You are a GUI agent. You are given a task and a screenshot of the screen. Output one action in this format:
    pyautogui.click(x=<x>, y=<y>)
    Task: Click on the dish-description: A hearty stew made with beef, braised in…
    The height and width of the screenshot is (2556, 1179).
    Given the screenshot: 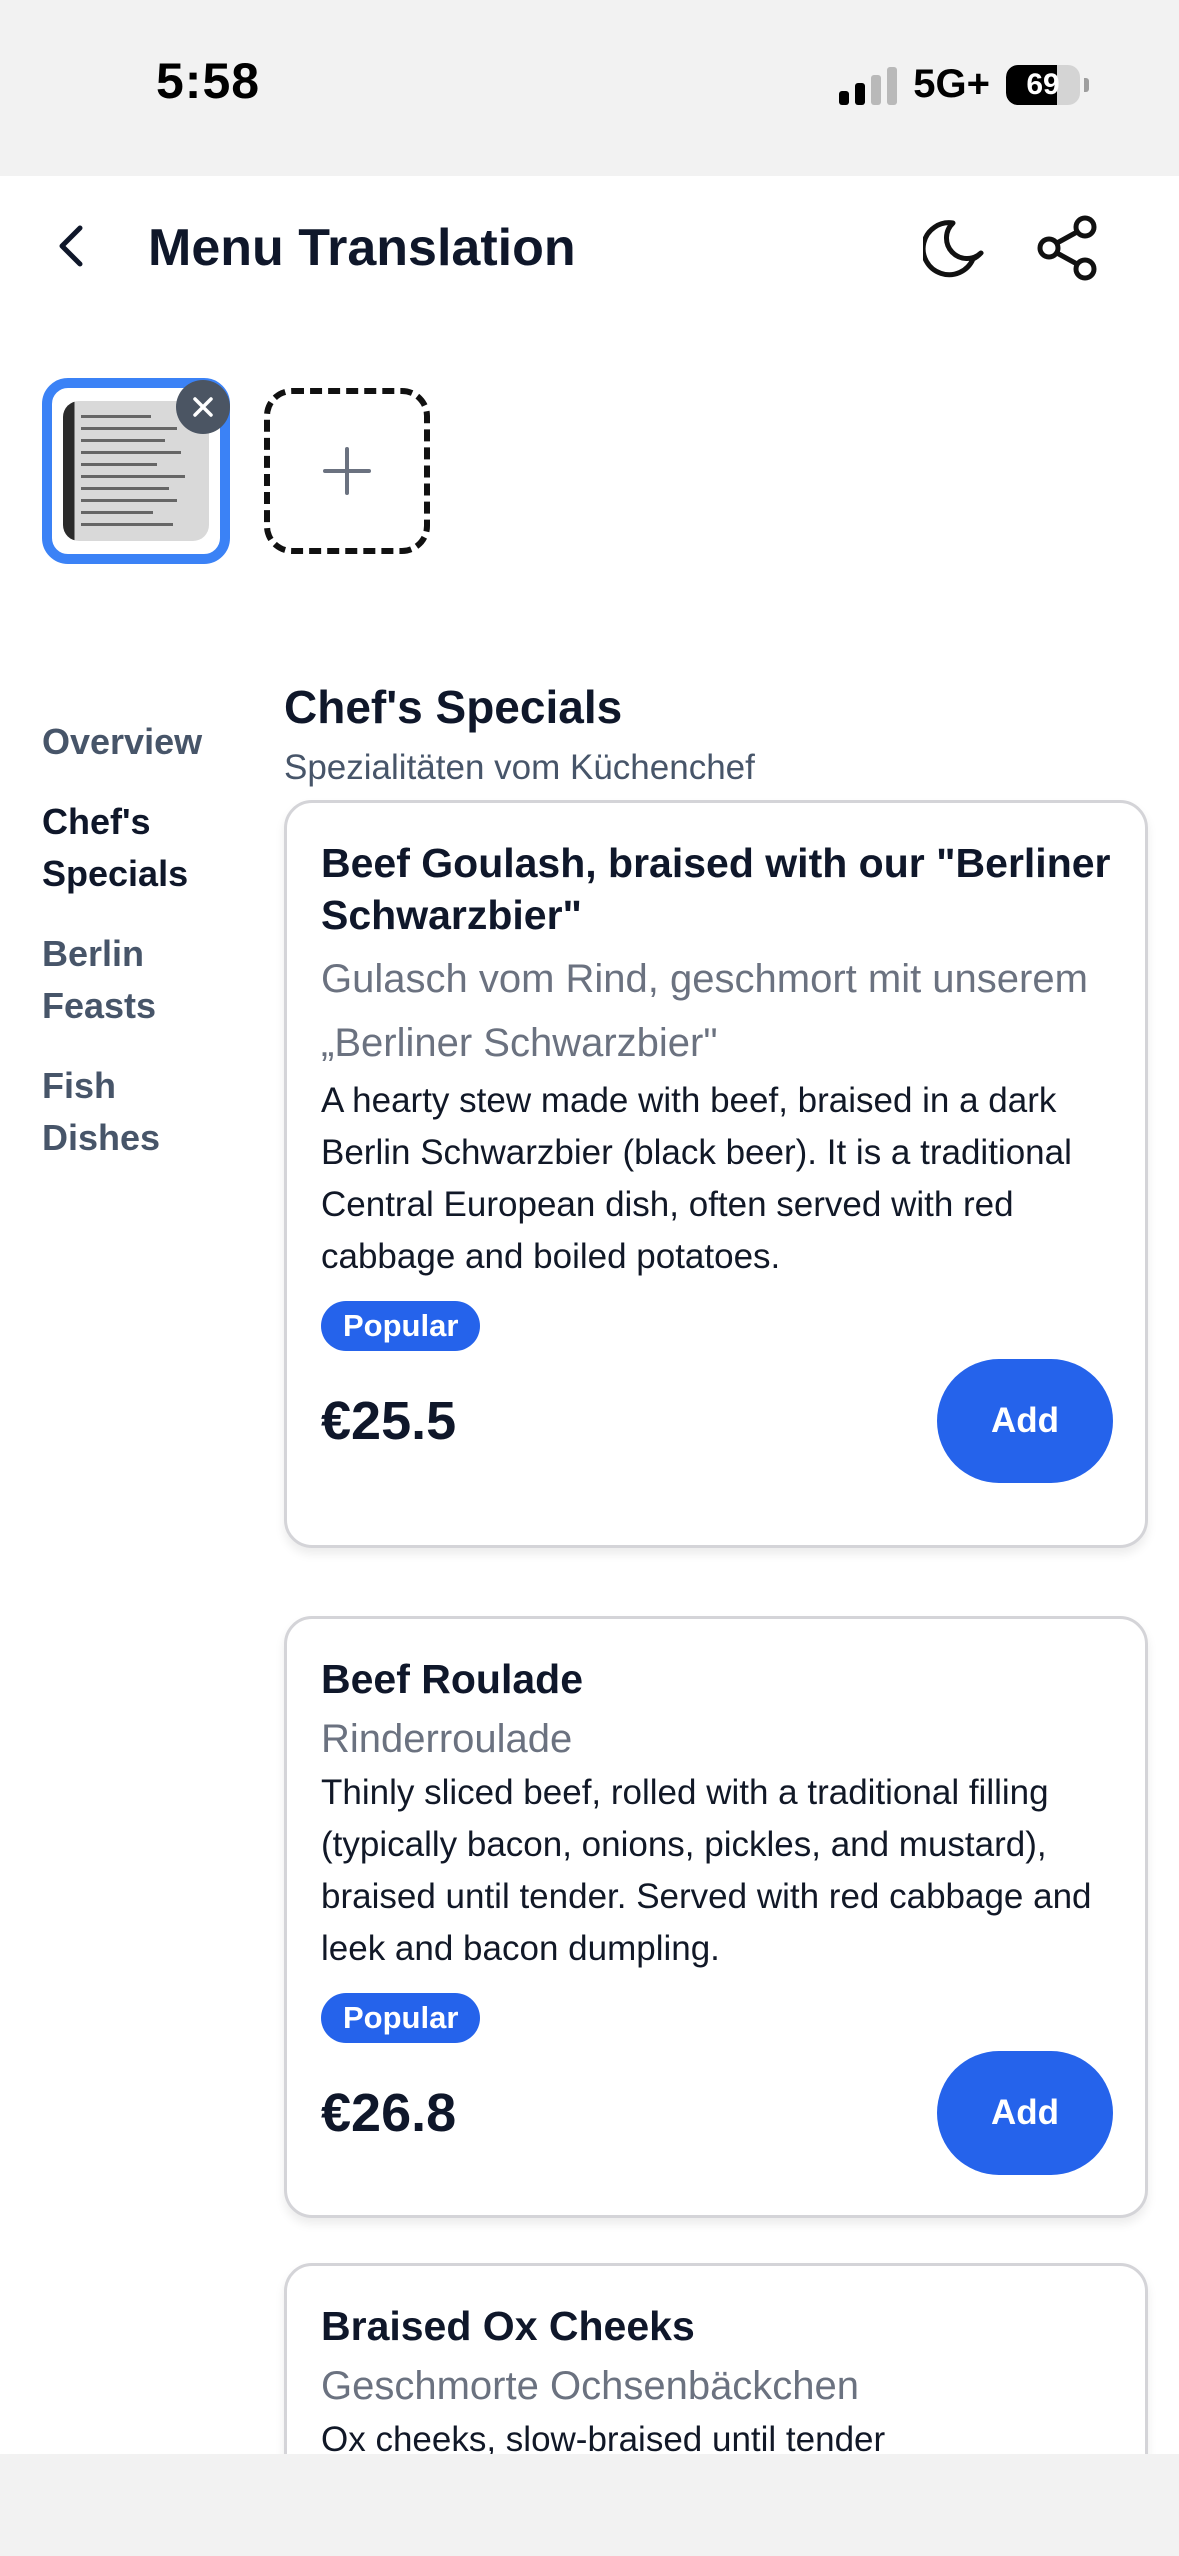 What is the action you would take?
    pyautogui.click(x=696, y=1178)
    